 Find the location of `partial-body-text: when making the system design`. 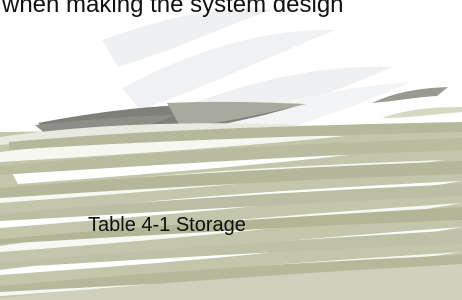

partial-body-text: when making the system design is located at coordinates (173, 9).